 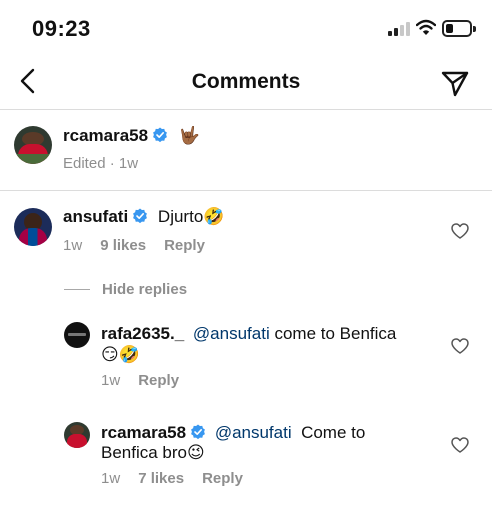 What do you see at coordinates (455, 83) in the screenshot?
I see `send-icon` at bounding box center [455, 83].